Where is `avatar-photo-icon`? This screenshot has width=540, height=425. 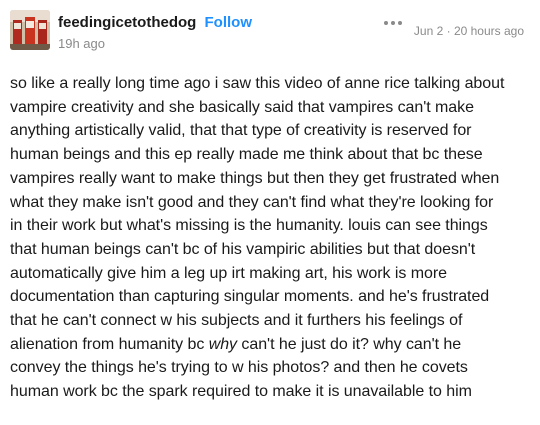
avatar-photo-icon is located at coordinates (30, 30).